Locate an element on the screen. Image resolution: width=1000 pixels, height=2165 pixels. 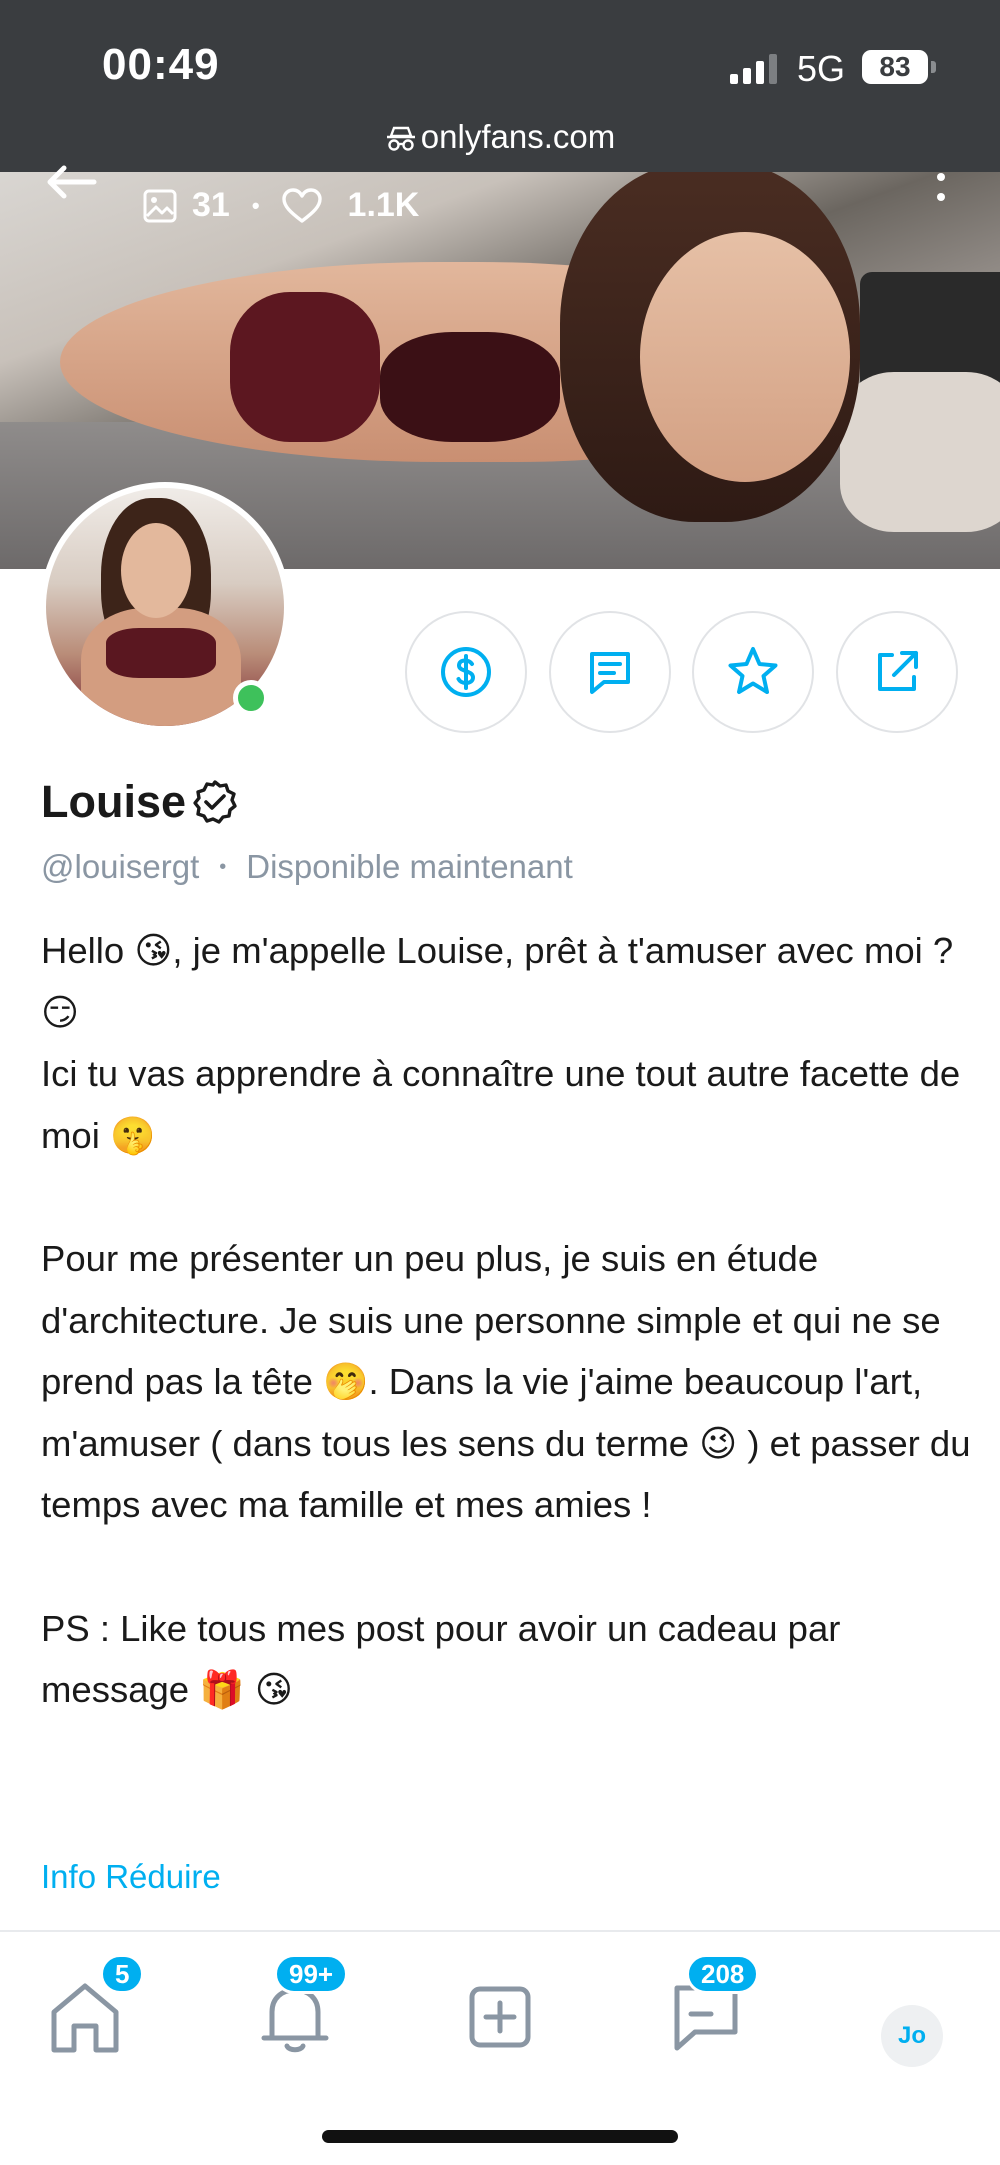
message-icon is located at coordinates (610, 673).